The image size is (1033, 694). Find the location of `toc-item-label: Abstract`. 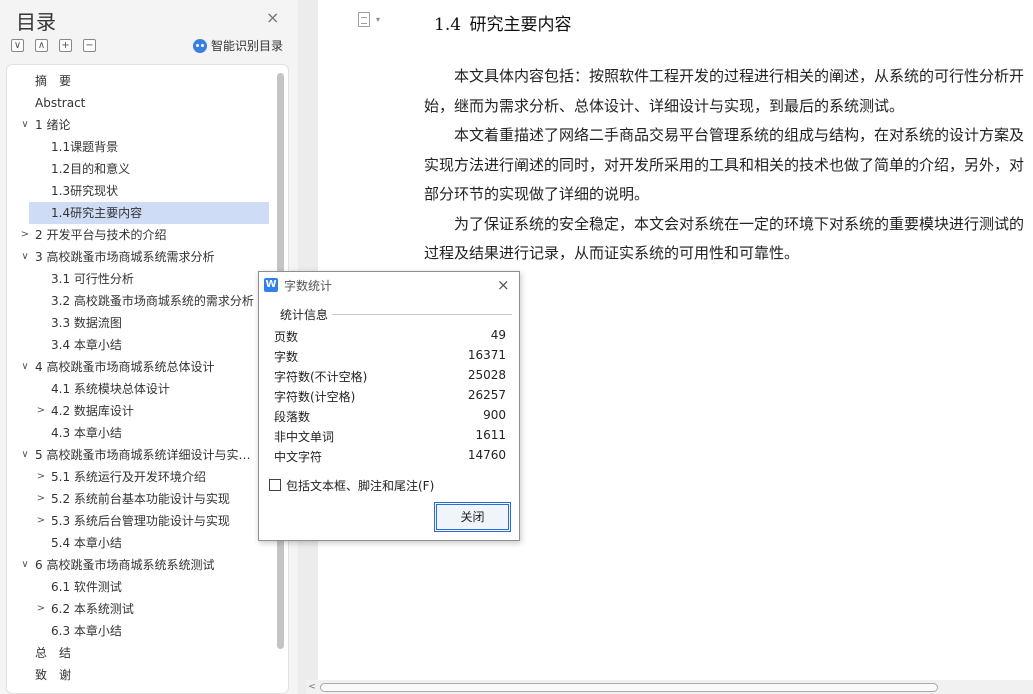

toc-item-label: Abstract is located at coordinates (60, 103).